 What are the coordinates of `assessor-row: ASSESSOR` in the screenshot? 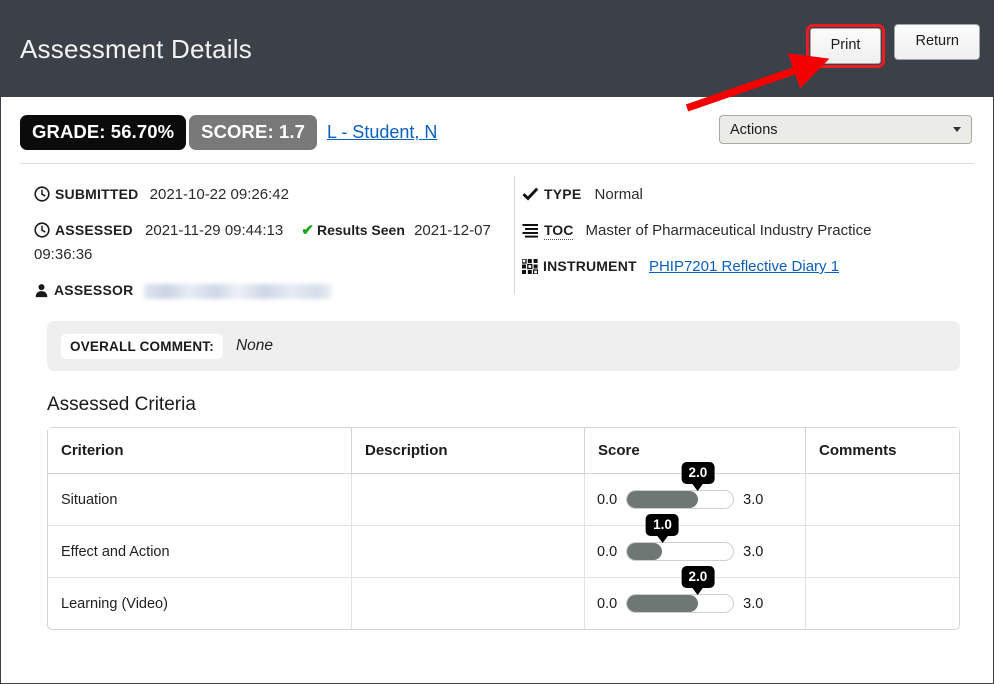 It's located at (268, 290).